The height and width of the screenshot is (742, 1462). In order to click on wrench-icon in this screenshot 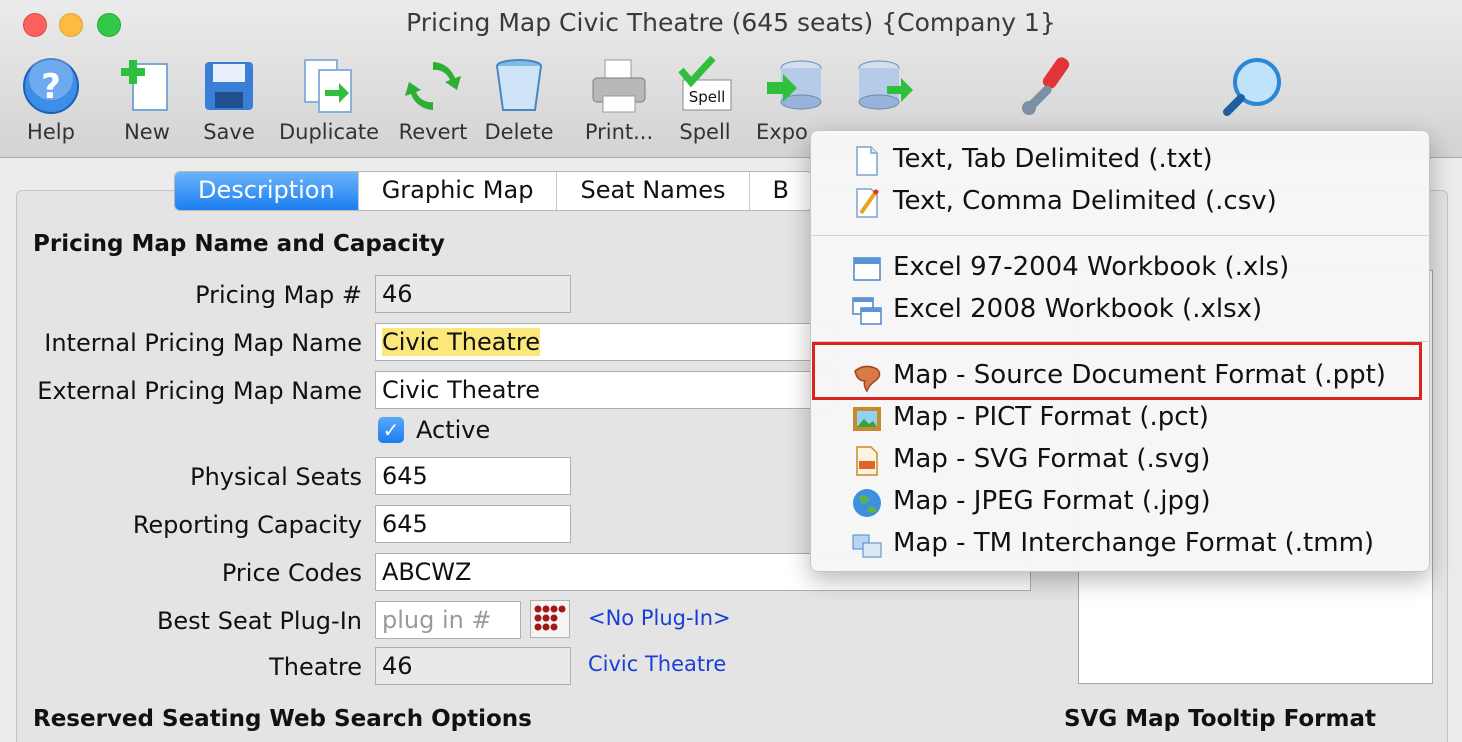, I will do `click(1049, 86)`.